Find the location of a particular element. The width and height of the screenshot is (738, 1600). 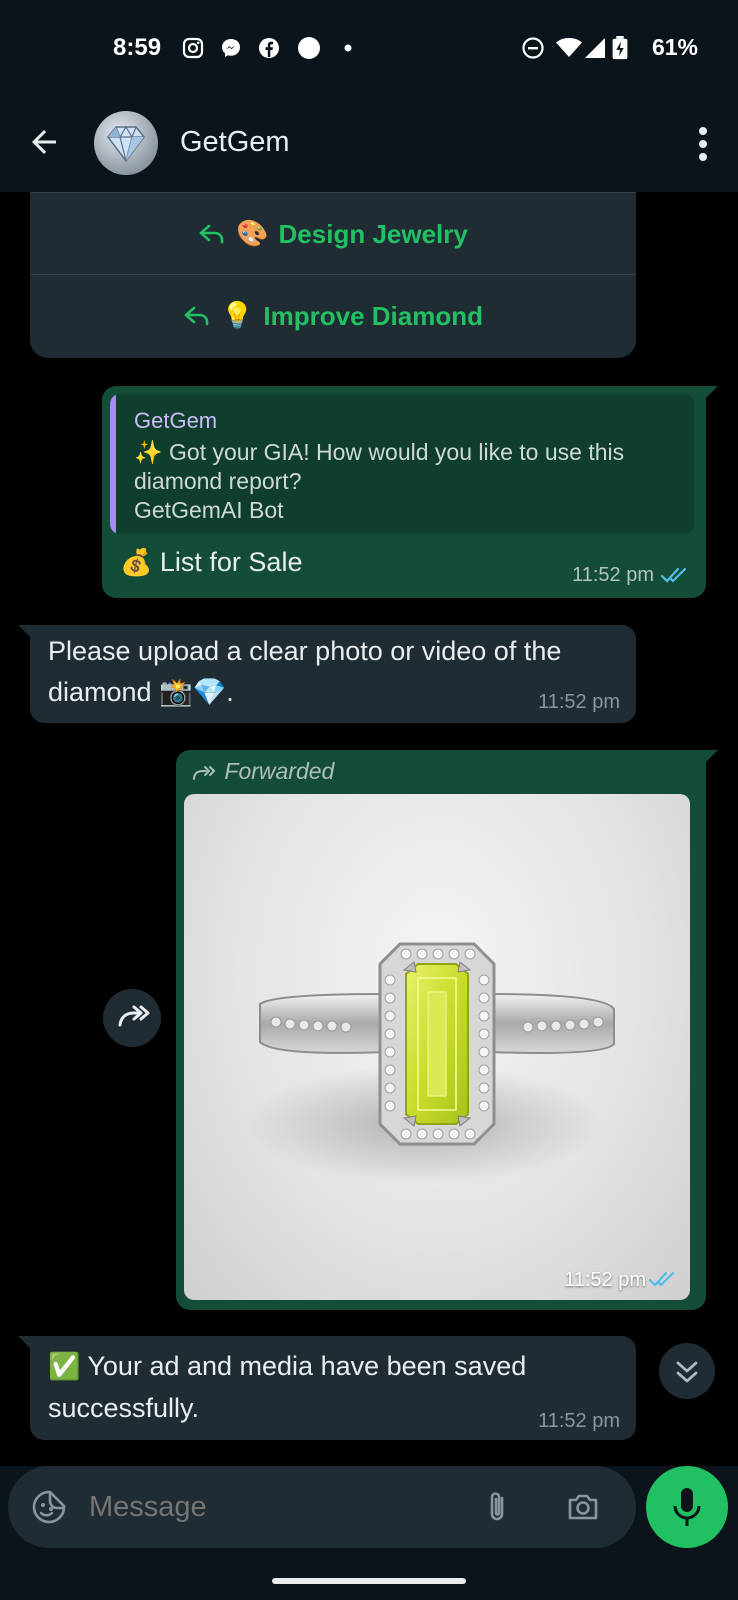

quoted-sender: GetGem is located at coordinates (176, 420).